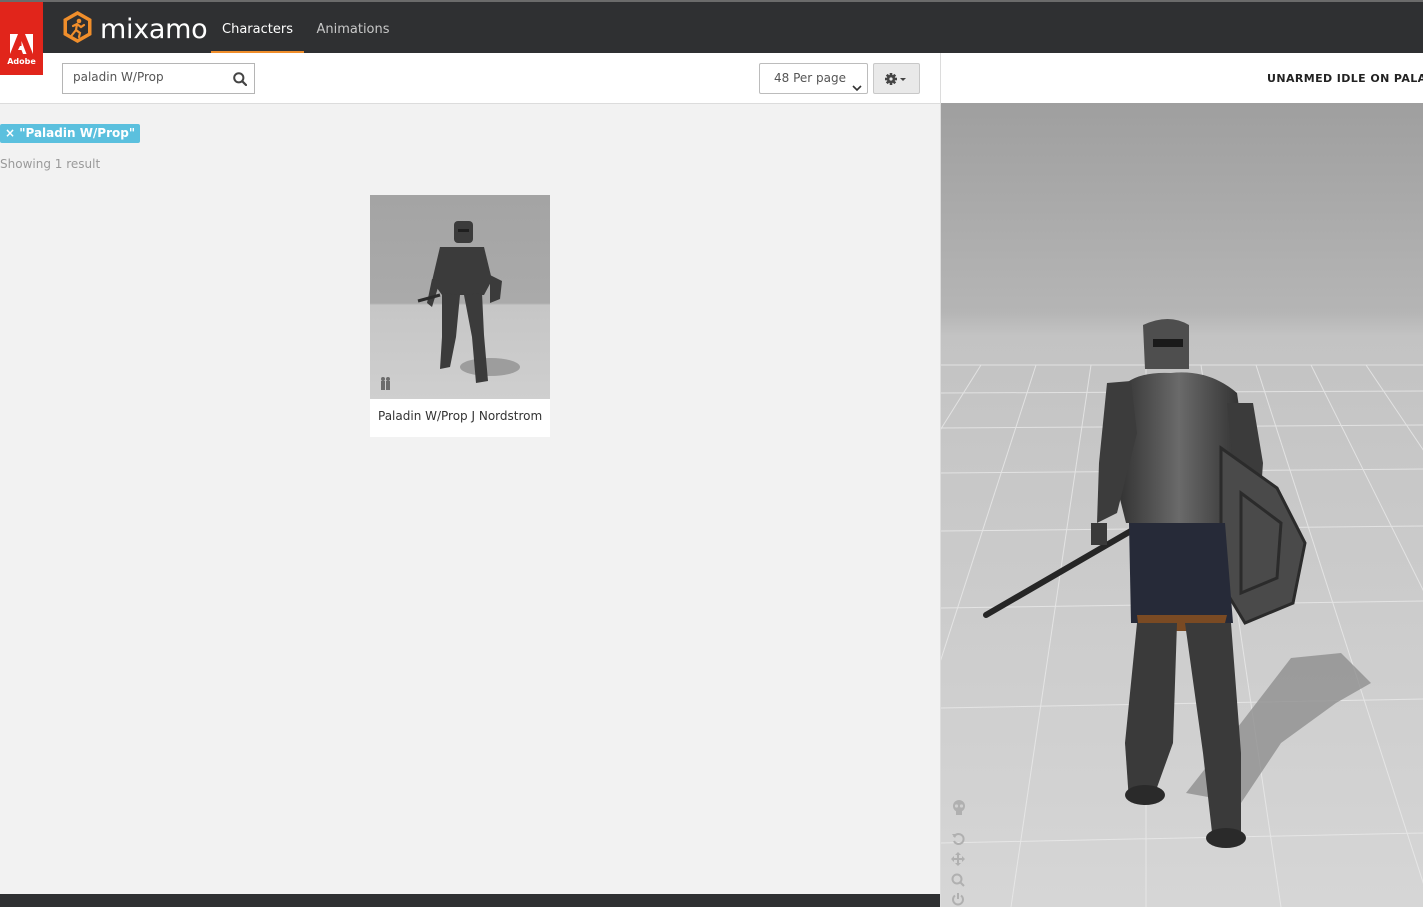 This screenshot has width=1423, height=907. I want to click on top-navigation-bar: mixamo Characters Animations, so click(711, 28).